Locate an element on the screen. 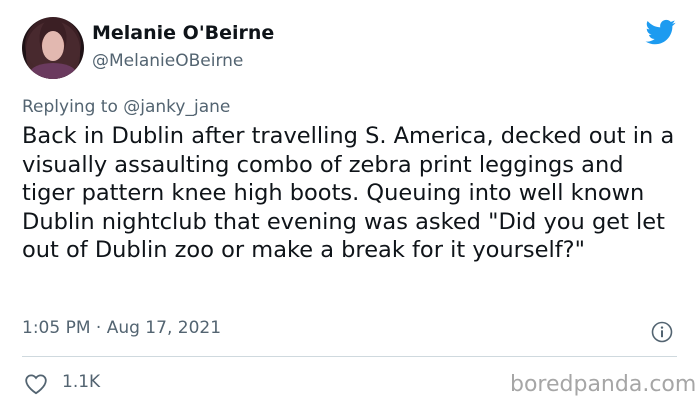 This screenshot has height=411, width=700. reply-mention-link: @janky_jane is located at coordinates (176, 107).